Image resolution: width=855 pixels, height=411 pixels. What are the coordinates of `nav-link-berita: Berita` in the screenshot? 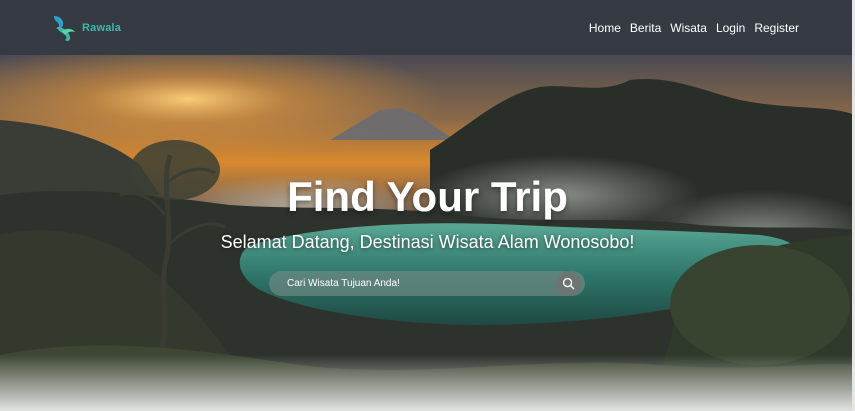 It's located at (645, 28).